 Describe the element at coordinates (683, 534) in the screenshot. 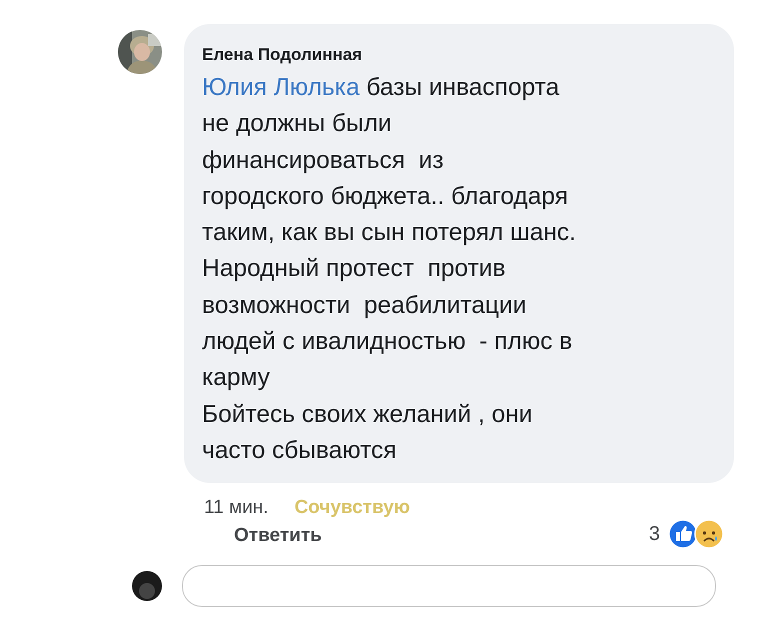

I see `thumbs-up-icon` at that location.